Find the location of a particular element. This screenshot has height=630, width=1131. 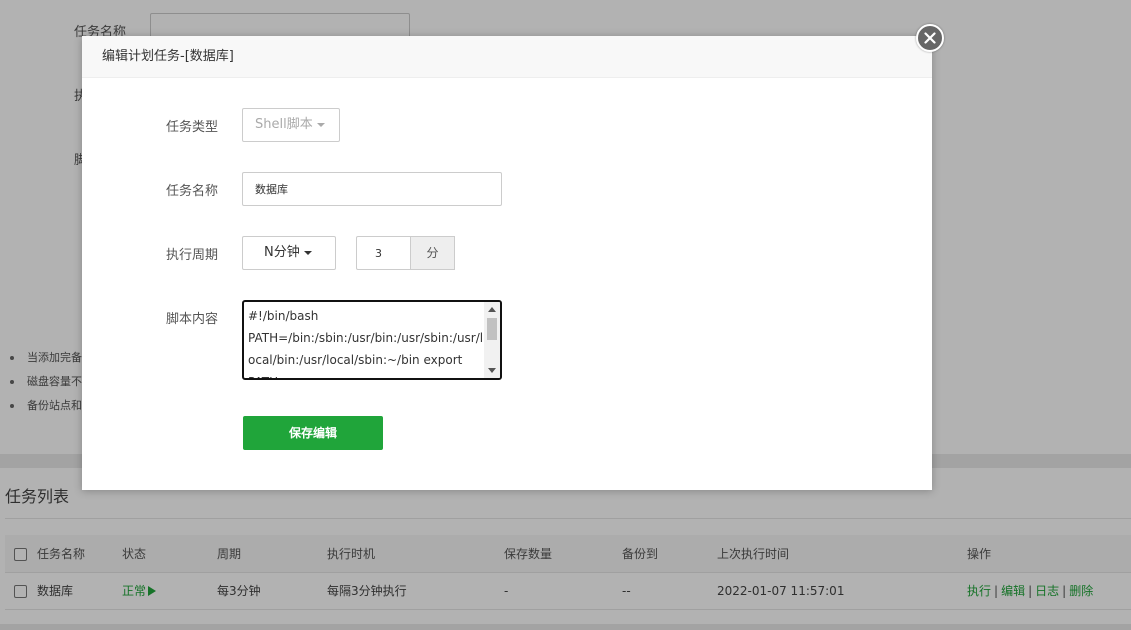

scroll-up-arrow-icon is located at coordinates (492, 309).